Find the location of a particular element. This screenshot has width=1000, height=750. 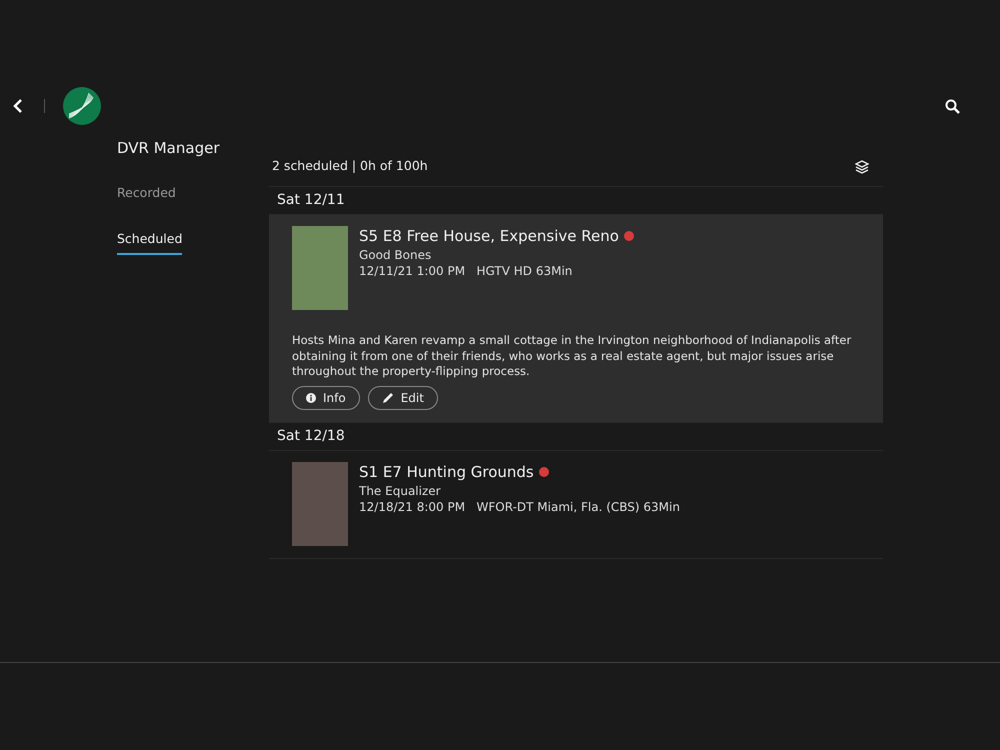

air-details: 12/18/21 8:00 PM WFOR-DT Miami, Fla. (CBS) 63Min is located at coordinates (519, 506).